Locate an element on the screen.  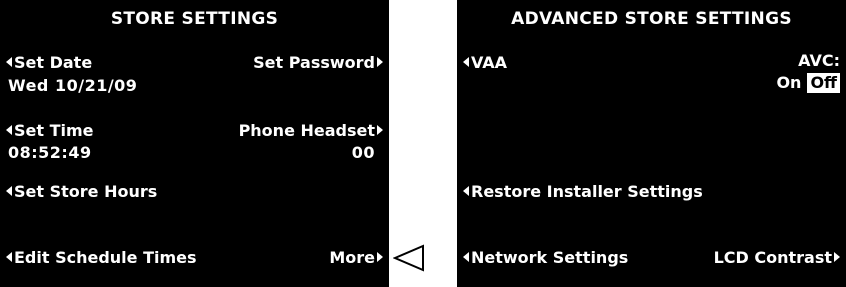
avc-label: AVC: is located at coordinates (819, 60).